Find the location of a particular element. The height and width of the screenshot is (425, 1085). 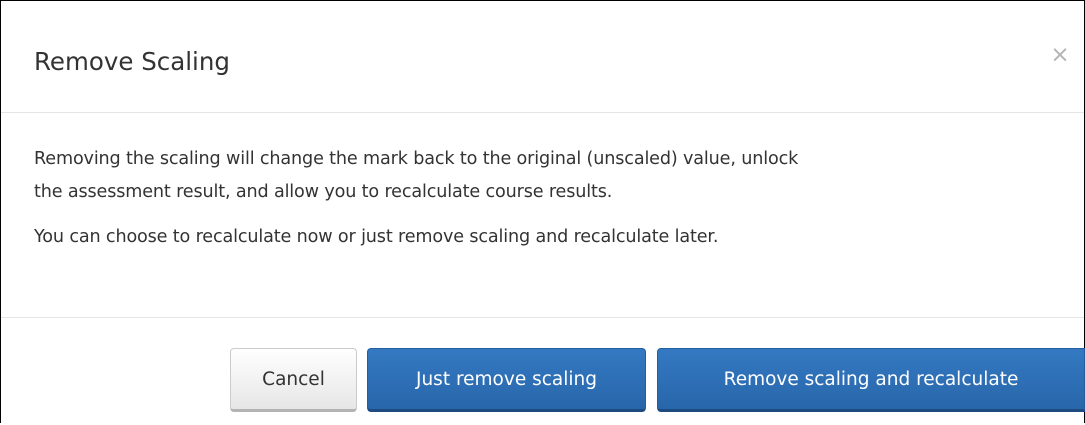

cancel-button: Cancel is located at coordinates (293, 380).